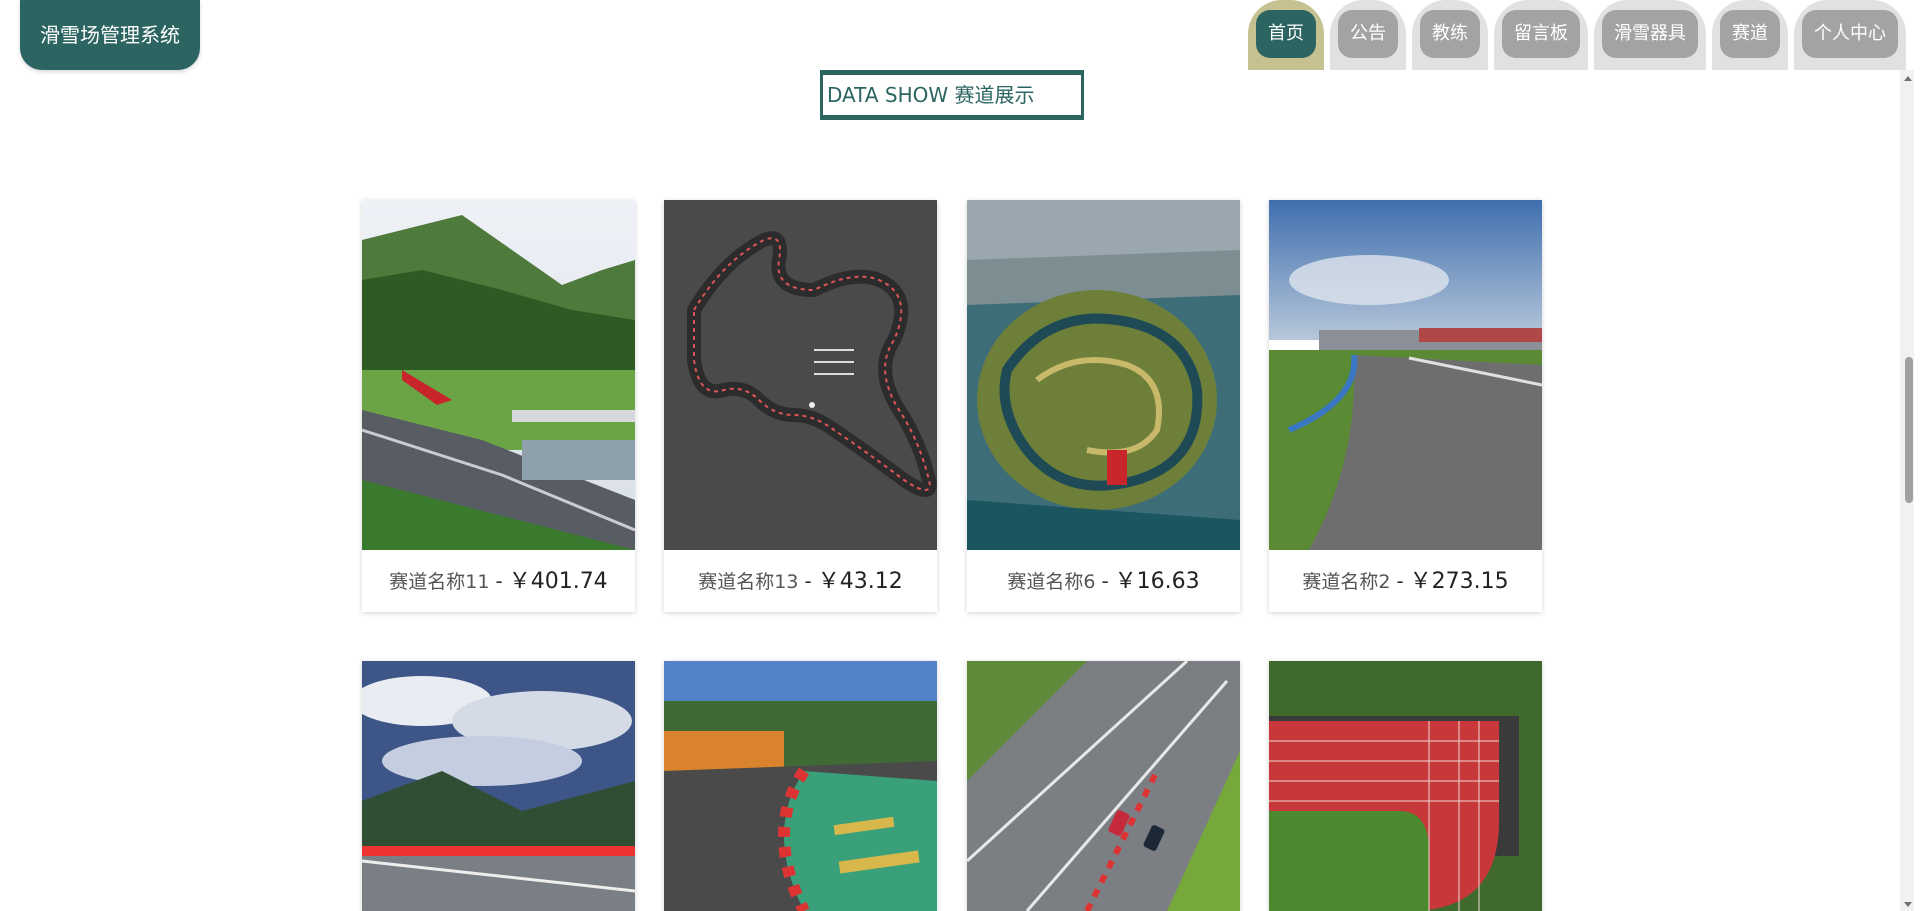 The width and height of the screenshot is (1920, 911). I want to click on track-name: 赛道名称2, so click(1346, 582).